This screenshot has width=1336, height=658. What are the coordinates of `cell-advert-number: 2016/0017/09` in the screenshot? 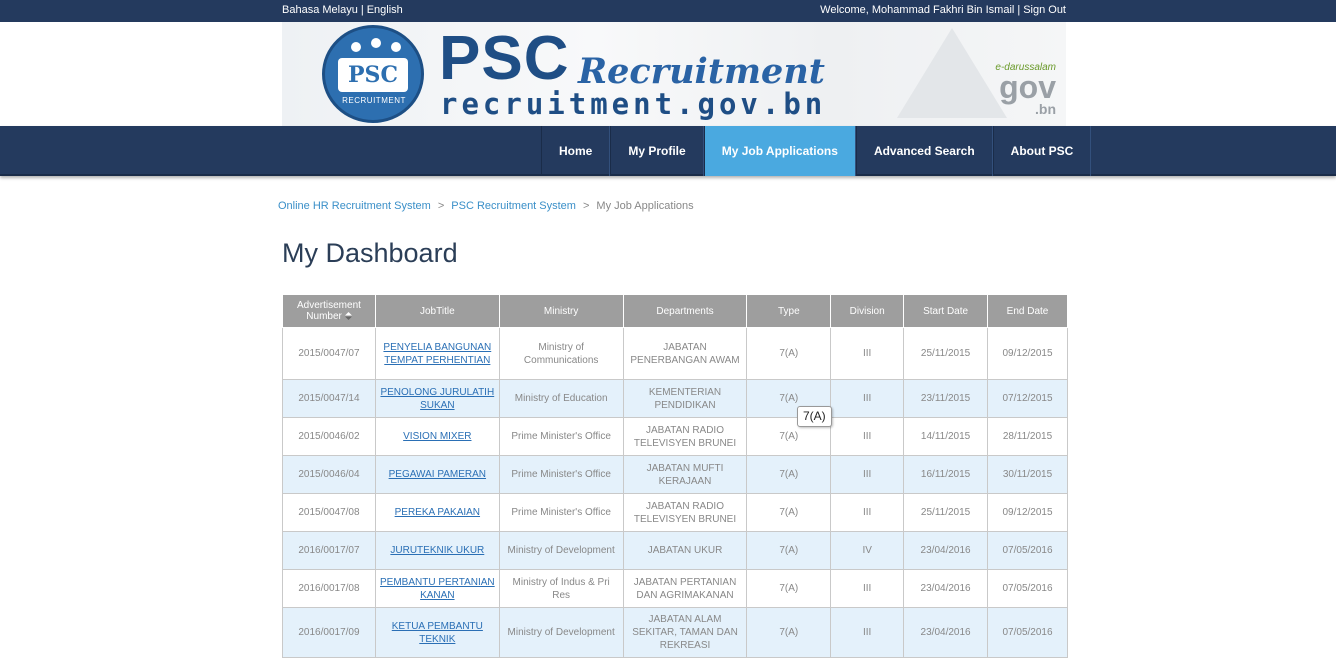 It's located at (329, 632).